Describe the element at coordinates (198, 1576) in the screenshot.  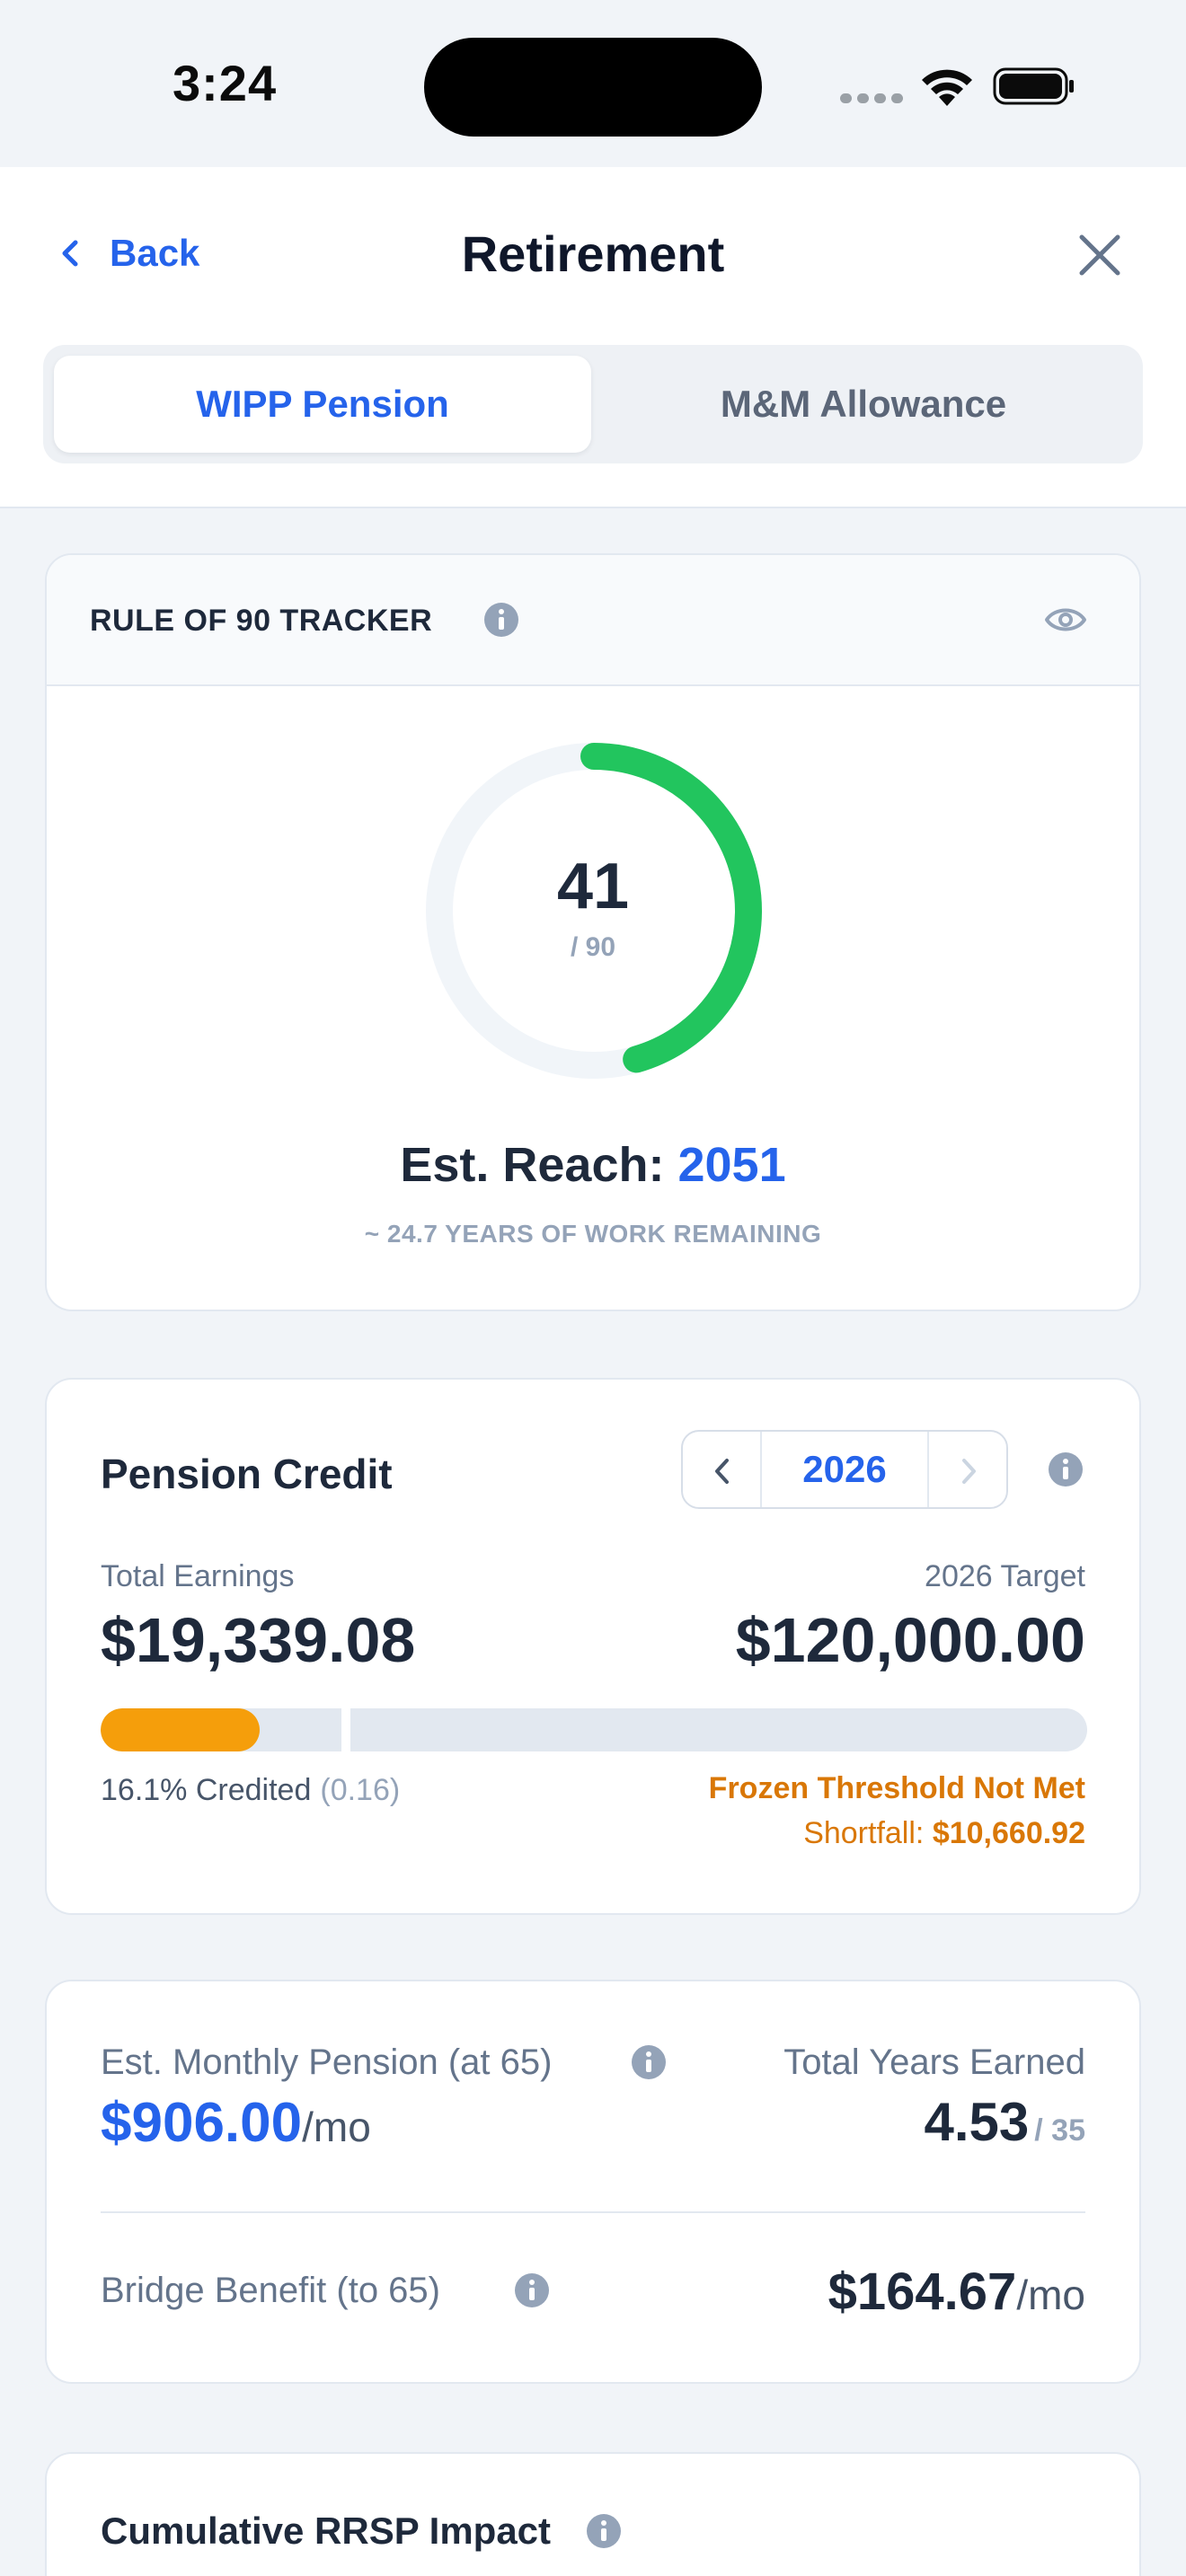
I see `total-earnings-label: Total Earnings` at that location.